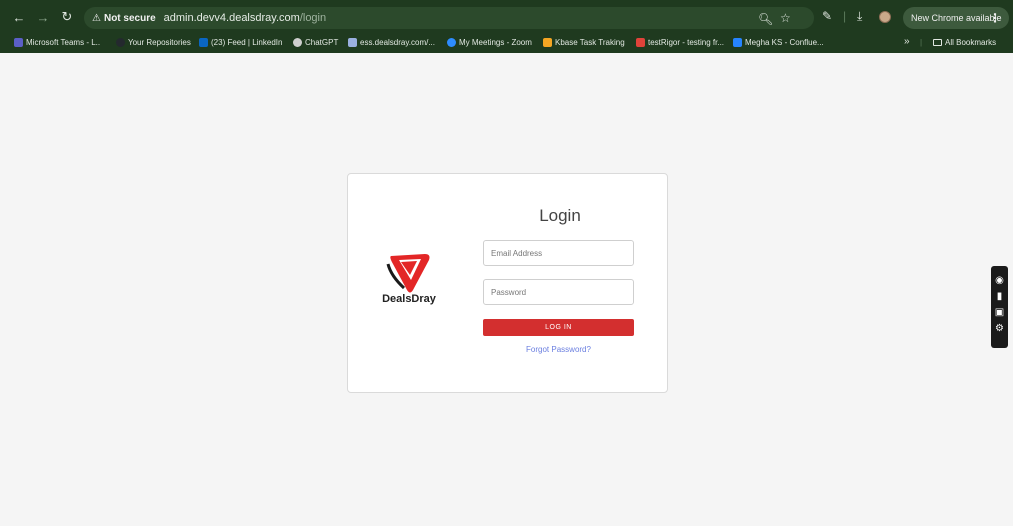 This screenshot has height=526, width=1013. I want to click on star-icon: ☆, so click(785, 18).